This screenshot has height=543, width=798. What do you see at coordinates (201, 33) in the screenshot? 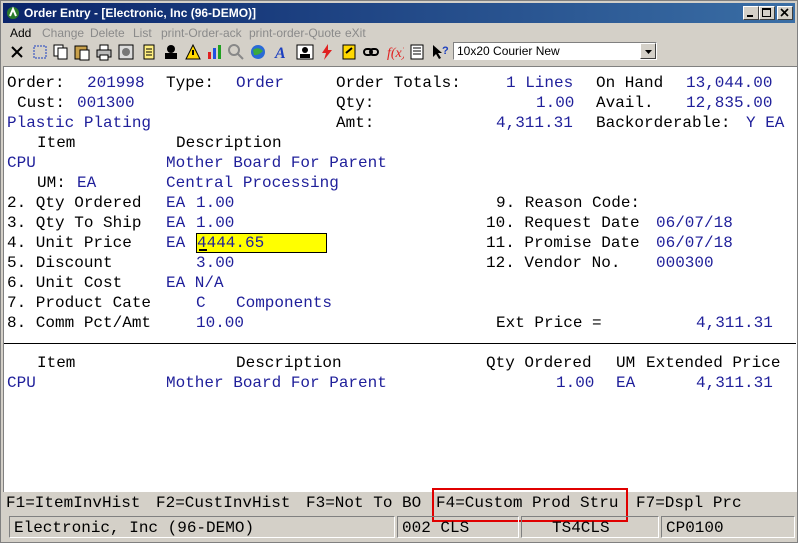
I see `menu-print-order-ack: print-Order-ack` at bounding box center [201, 33].